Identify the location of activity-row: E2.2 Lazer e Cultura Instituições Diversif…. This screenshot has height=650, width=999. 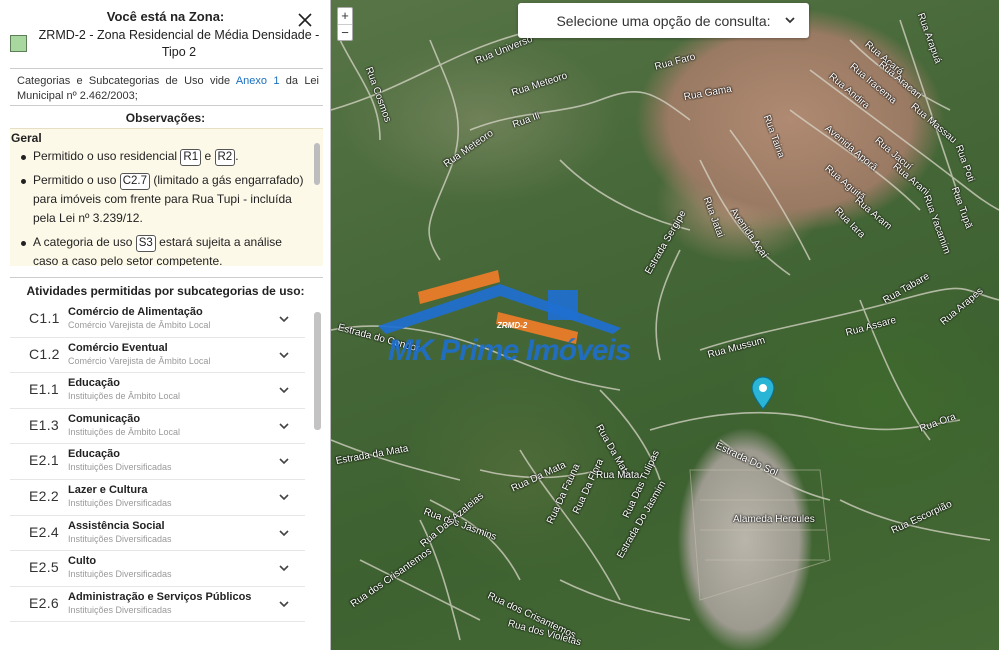
(157, 498).